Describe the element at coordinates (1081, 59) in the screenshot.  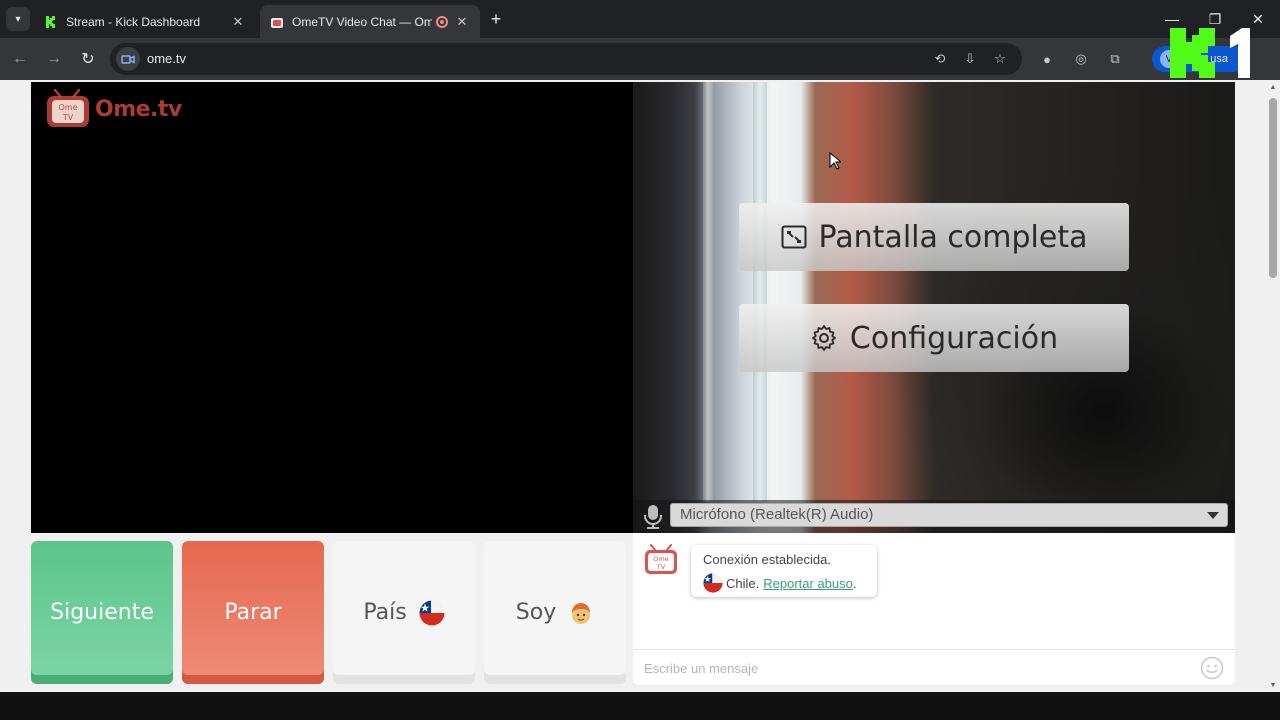
I see `extension-circle-icon: ◎` at that location.